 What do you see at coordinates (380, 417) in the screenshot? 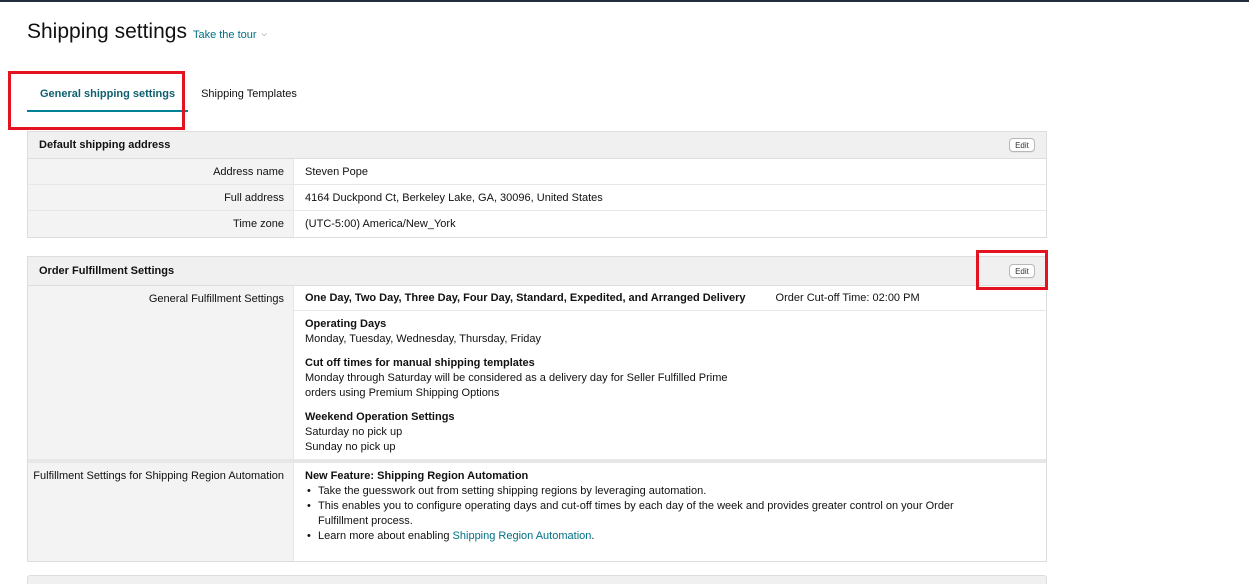
I see `block-title: Weekend Operation Settings` at bounding box center [380, 417].